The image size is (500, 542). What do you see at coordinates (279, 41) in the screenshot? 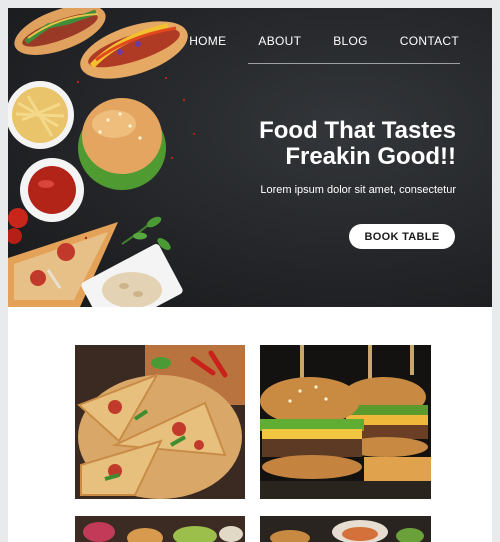
I see `nav-about-link: ABOUT` at bounding box center [279, 41].